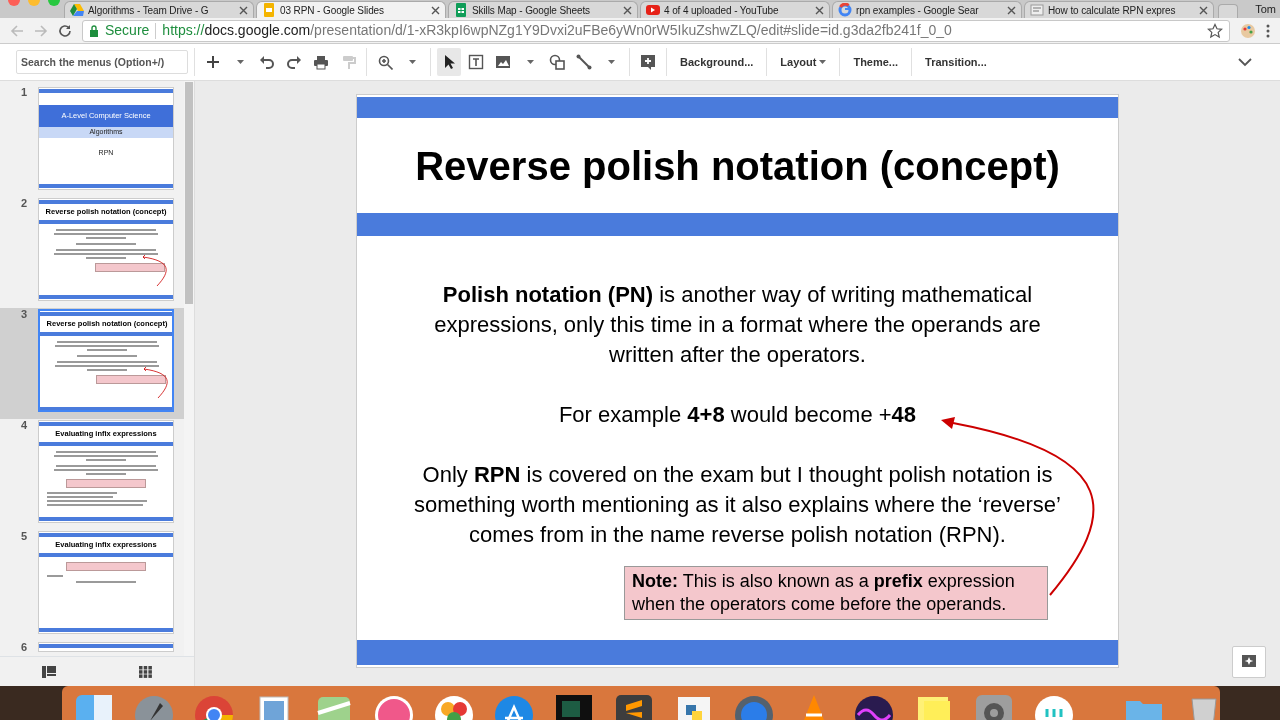 The image size is (1280, 720). Describe the element at coordinates (321, 62) in the screenshot. I see `printer-icon` at that location.